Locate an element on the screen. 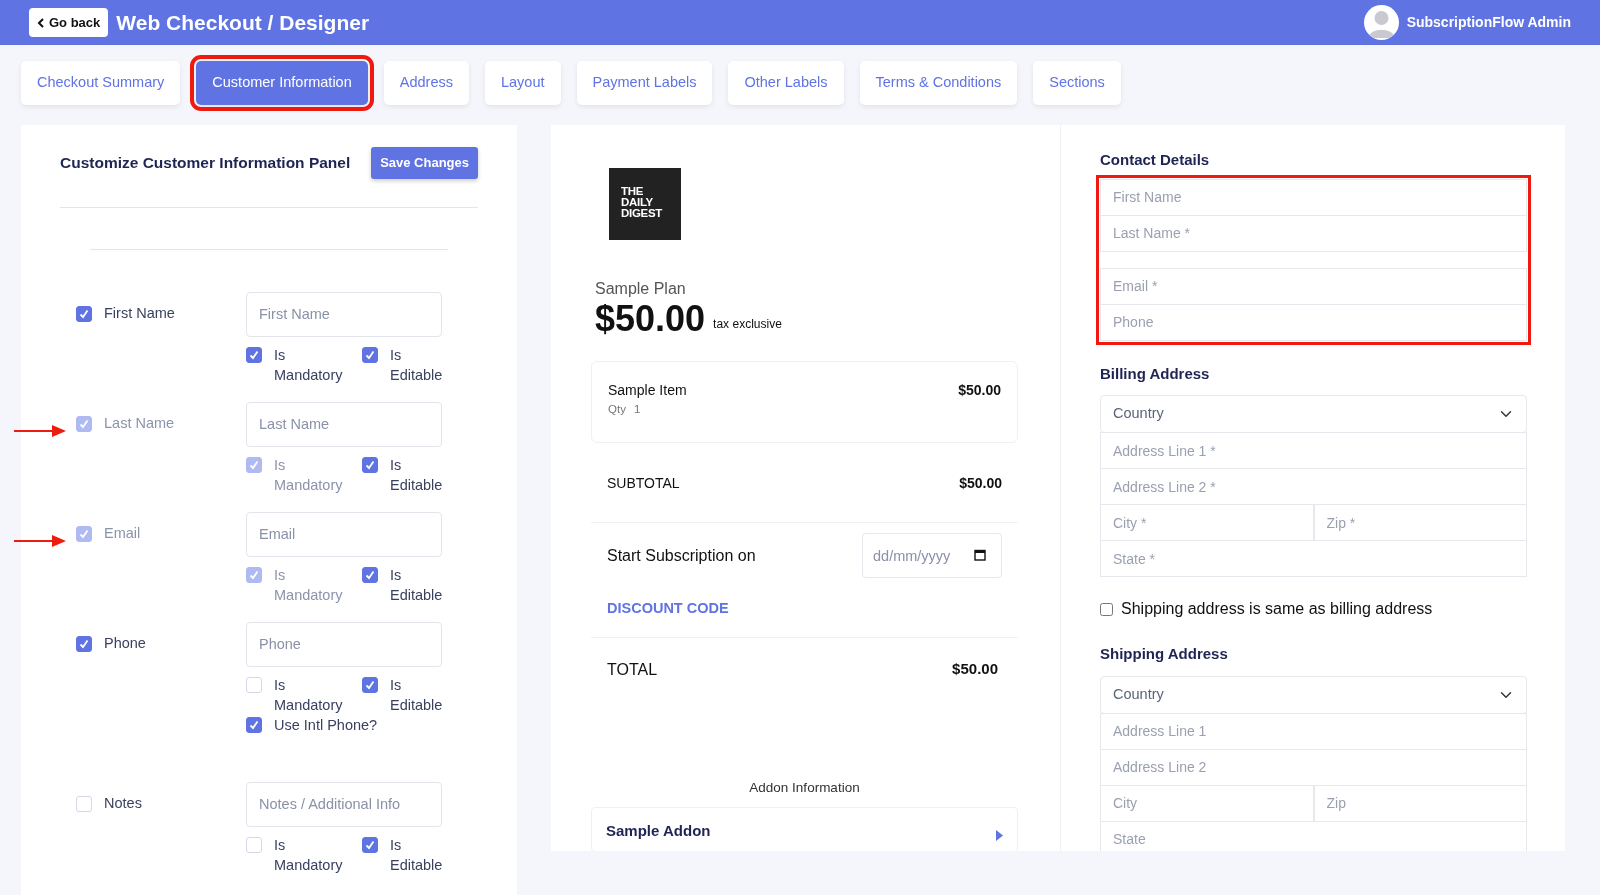  field-label: Email is located at coordinates (122, 534).